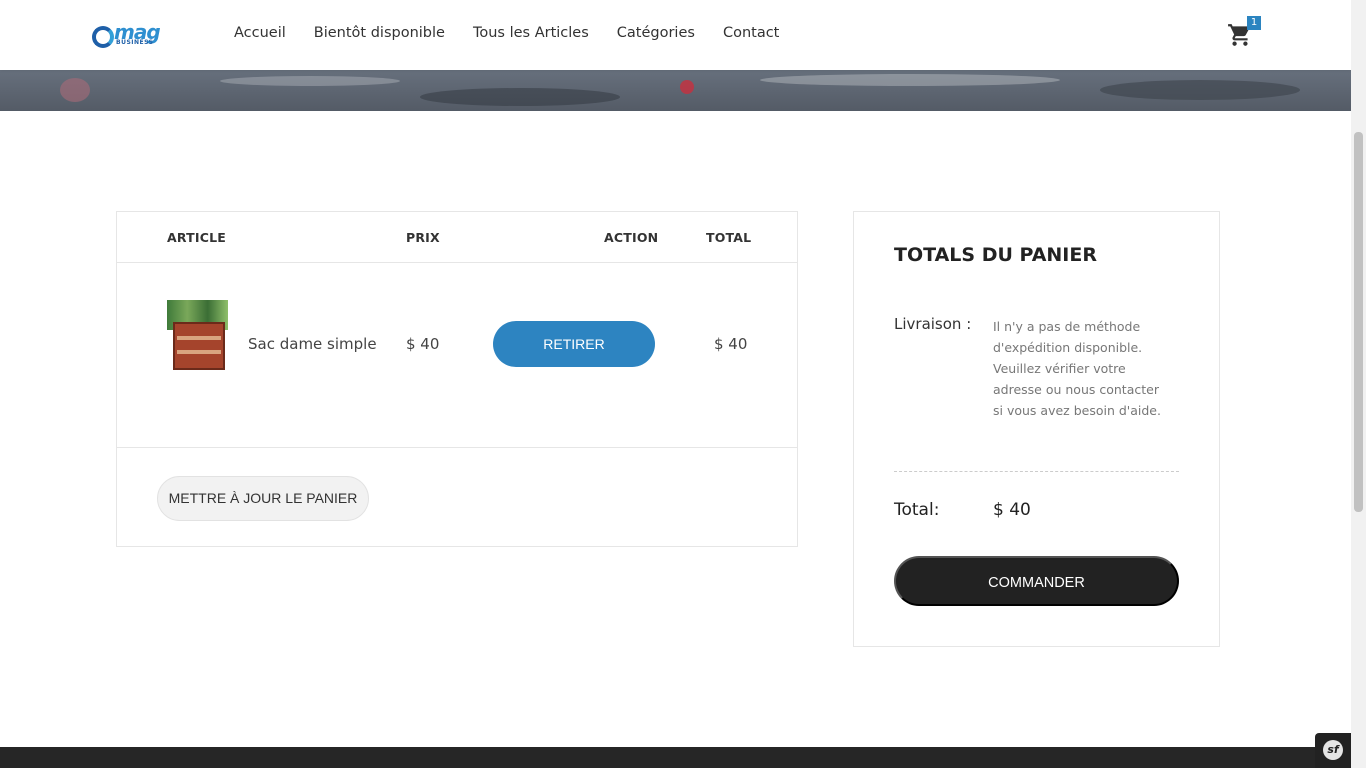 Image resolution: width=1366 pixels, height=768 pixels. I want to click on product-name: Sac dame simple, so click(312, 344).